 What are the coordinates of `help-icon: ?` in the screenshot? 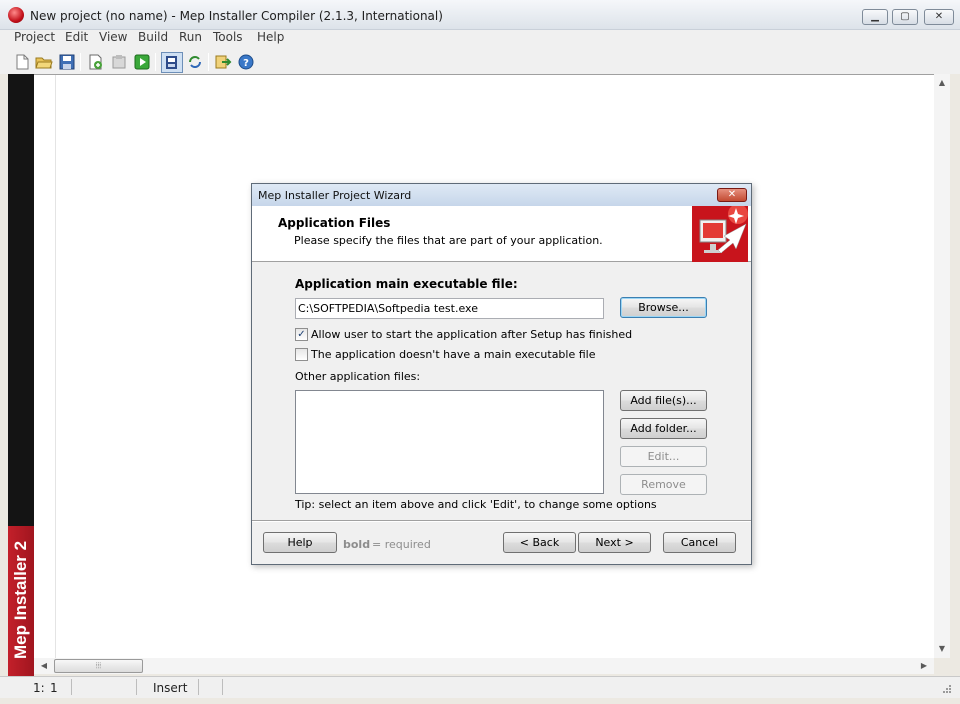 It's located at (246, 62).